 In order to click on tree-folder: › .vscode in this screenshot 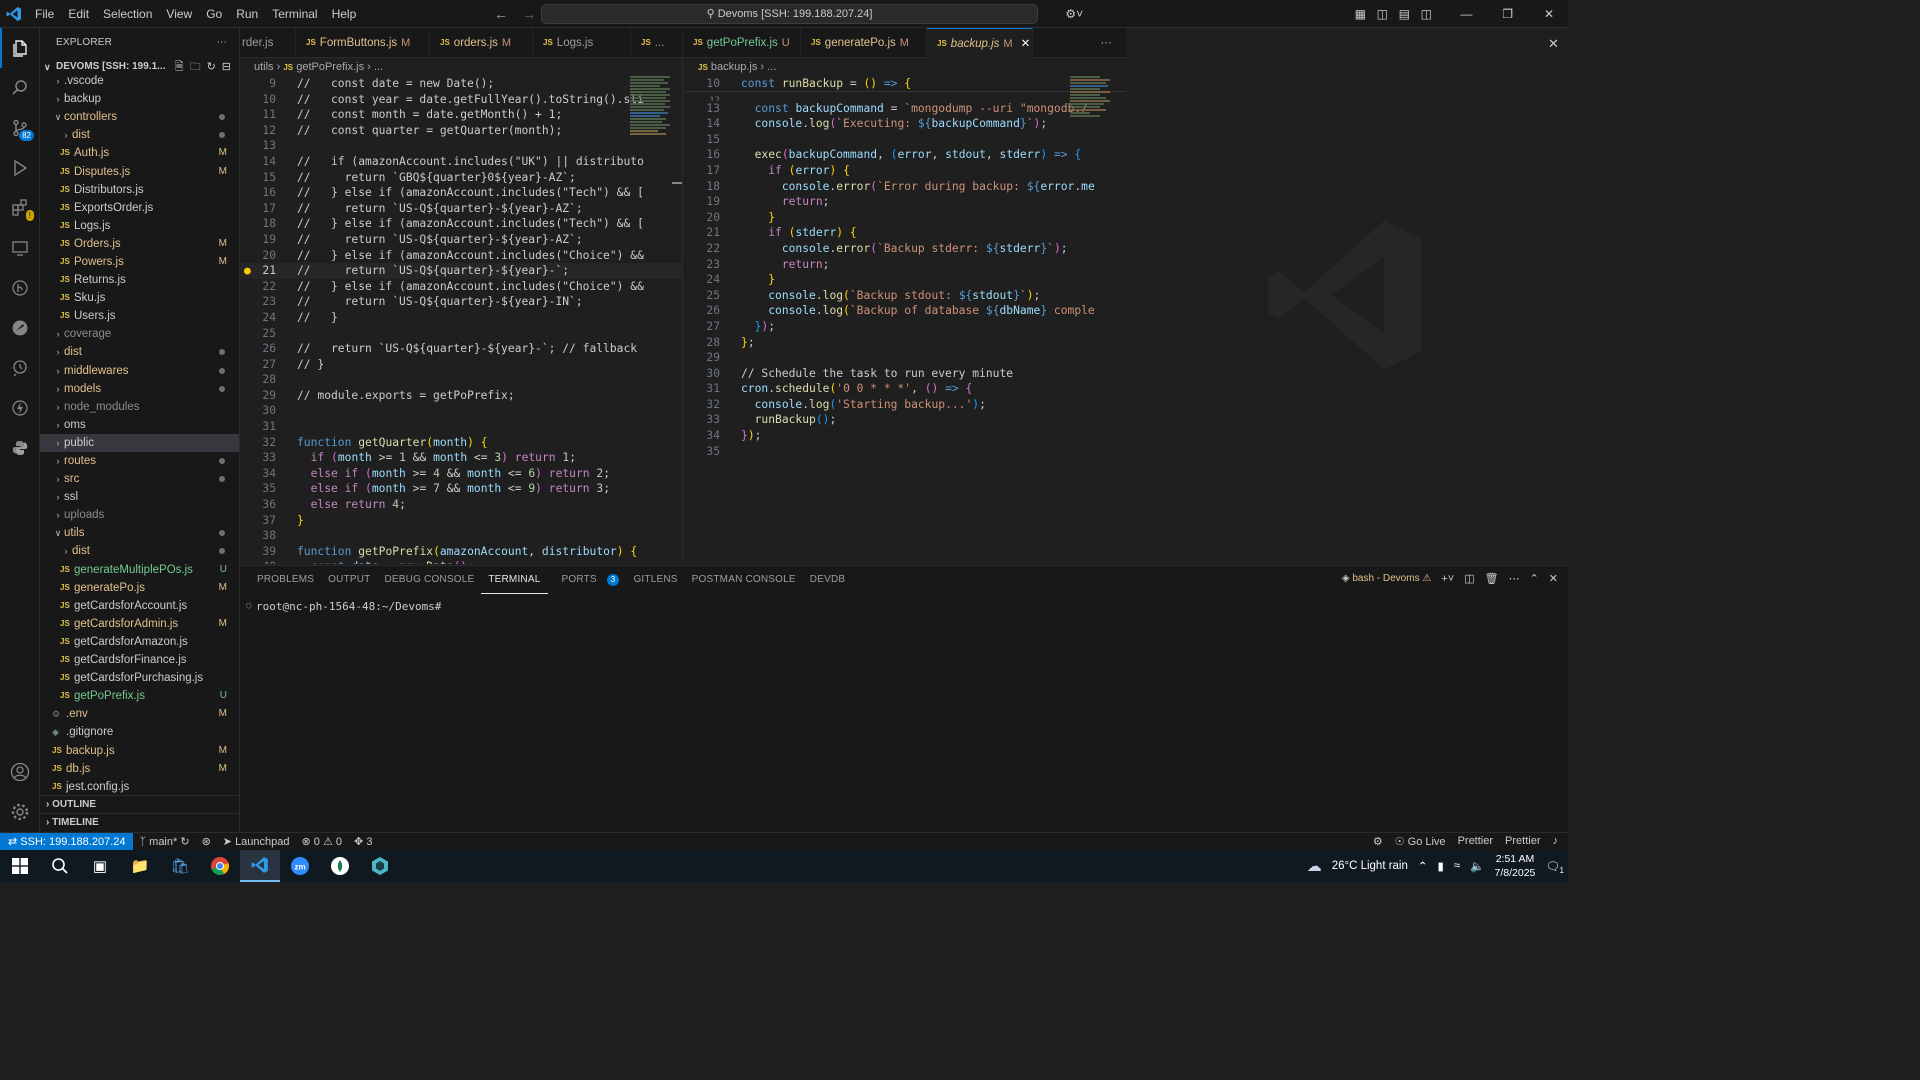, I will do `click(139, 81)`.